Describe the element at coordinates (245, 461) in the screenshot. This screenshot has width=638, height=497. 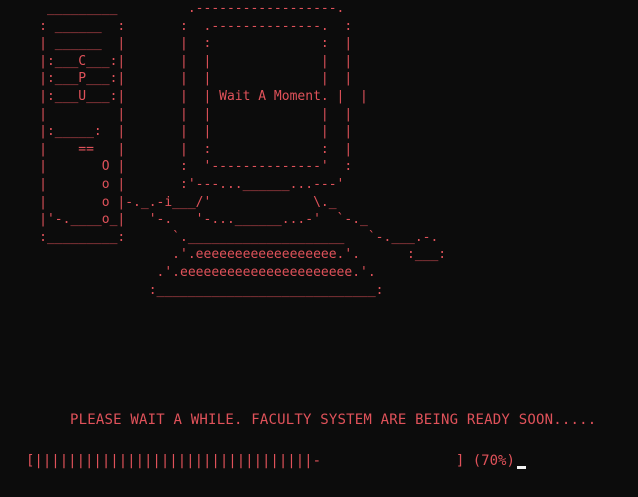
I see `progress-bar: [|||||||||||||||||||||||||||||||||- ]` at that location.